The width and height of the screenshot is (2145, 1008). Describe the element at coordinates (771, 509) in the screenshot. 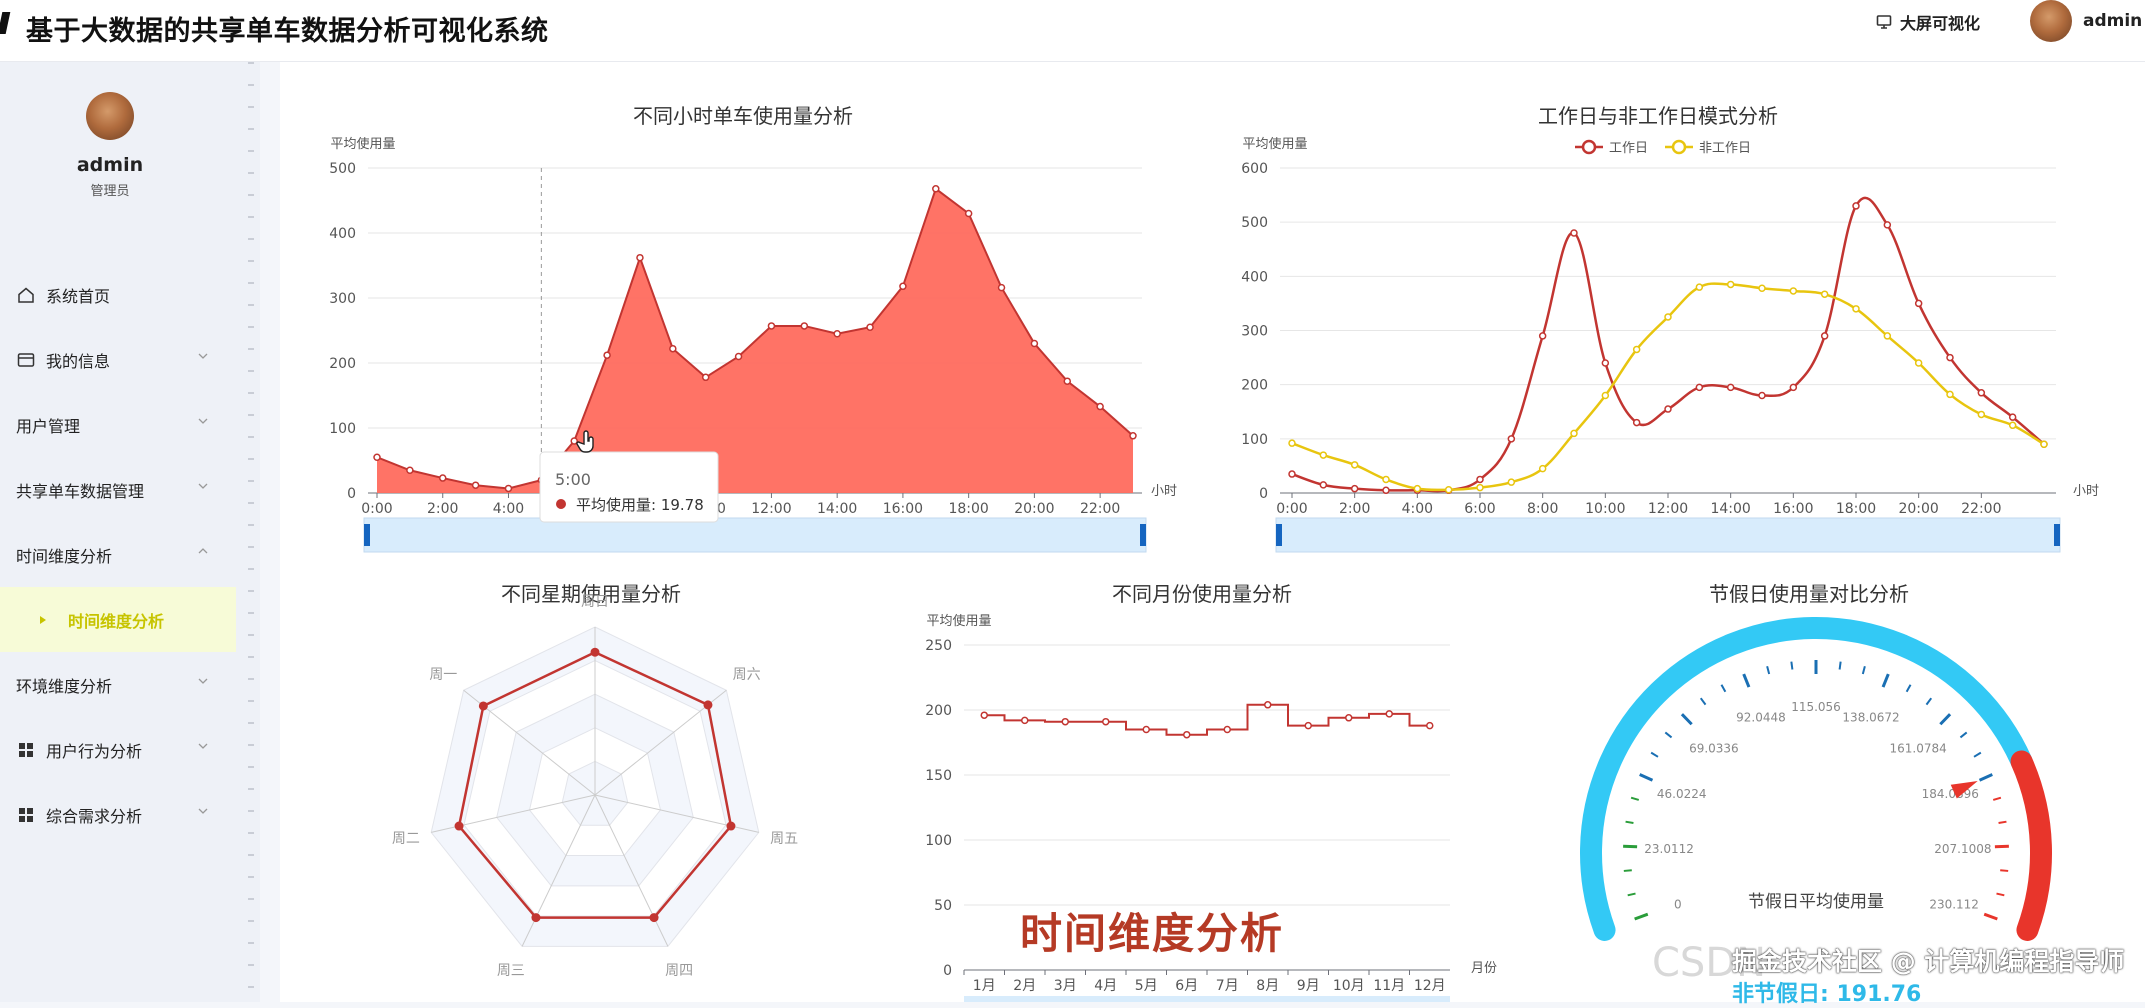

I see `hourly-xtick-label: 12:00` at that location.